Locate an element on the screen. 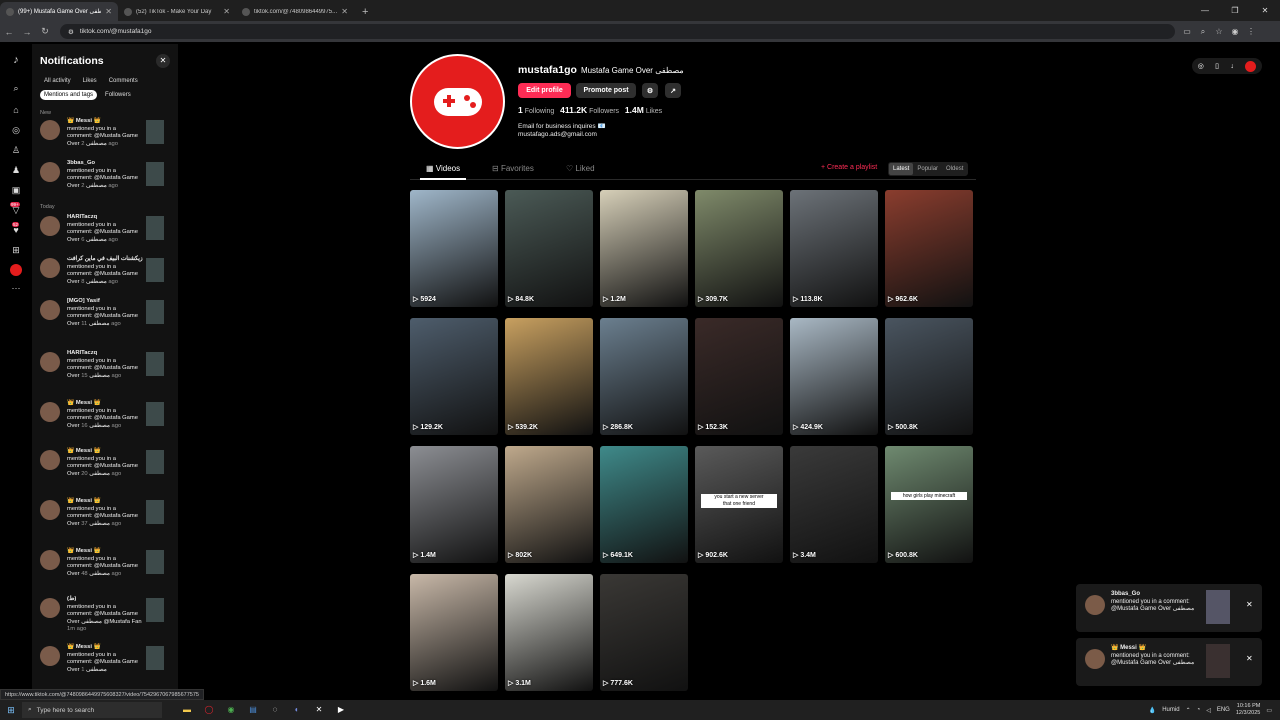 This screenshot has width=1280, height=720. capcut-icon: ✕ is located at coordinates (319, 710).